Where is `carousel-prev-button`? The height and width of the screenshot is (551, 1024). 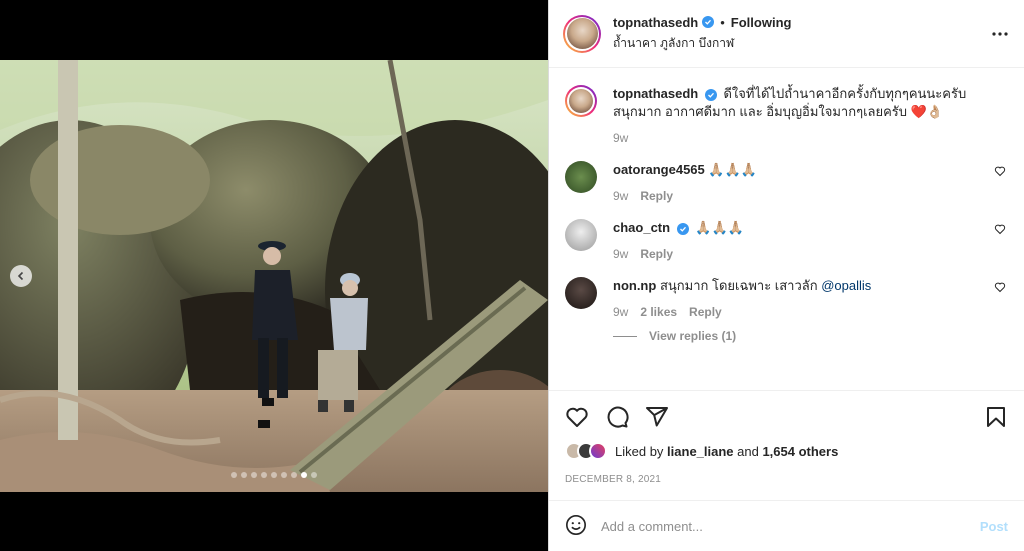 carousel-prev-button is located at coordinates (21, 276).